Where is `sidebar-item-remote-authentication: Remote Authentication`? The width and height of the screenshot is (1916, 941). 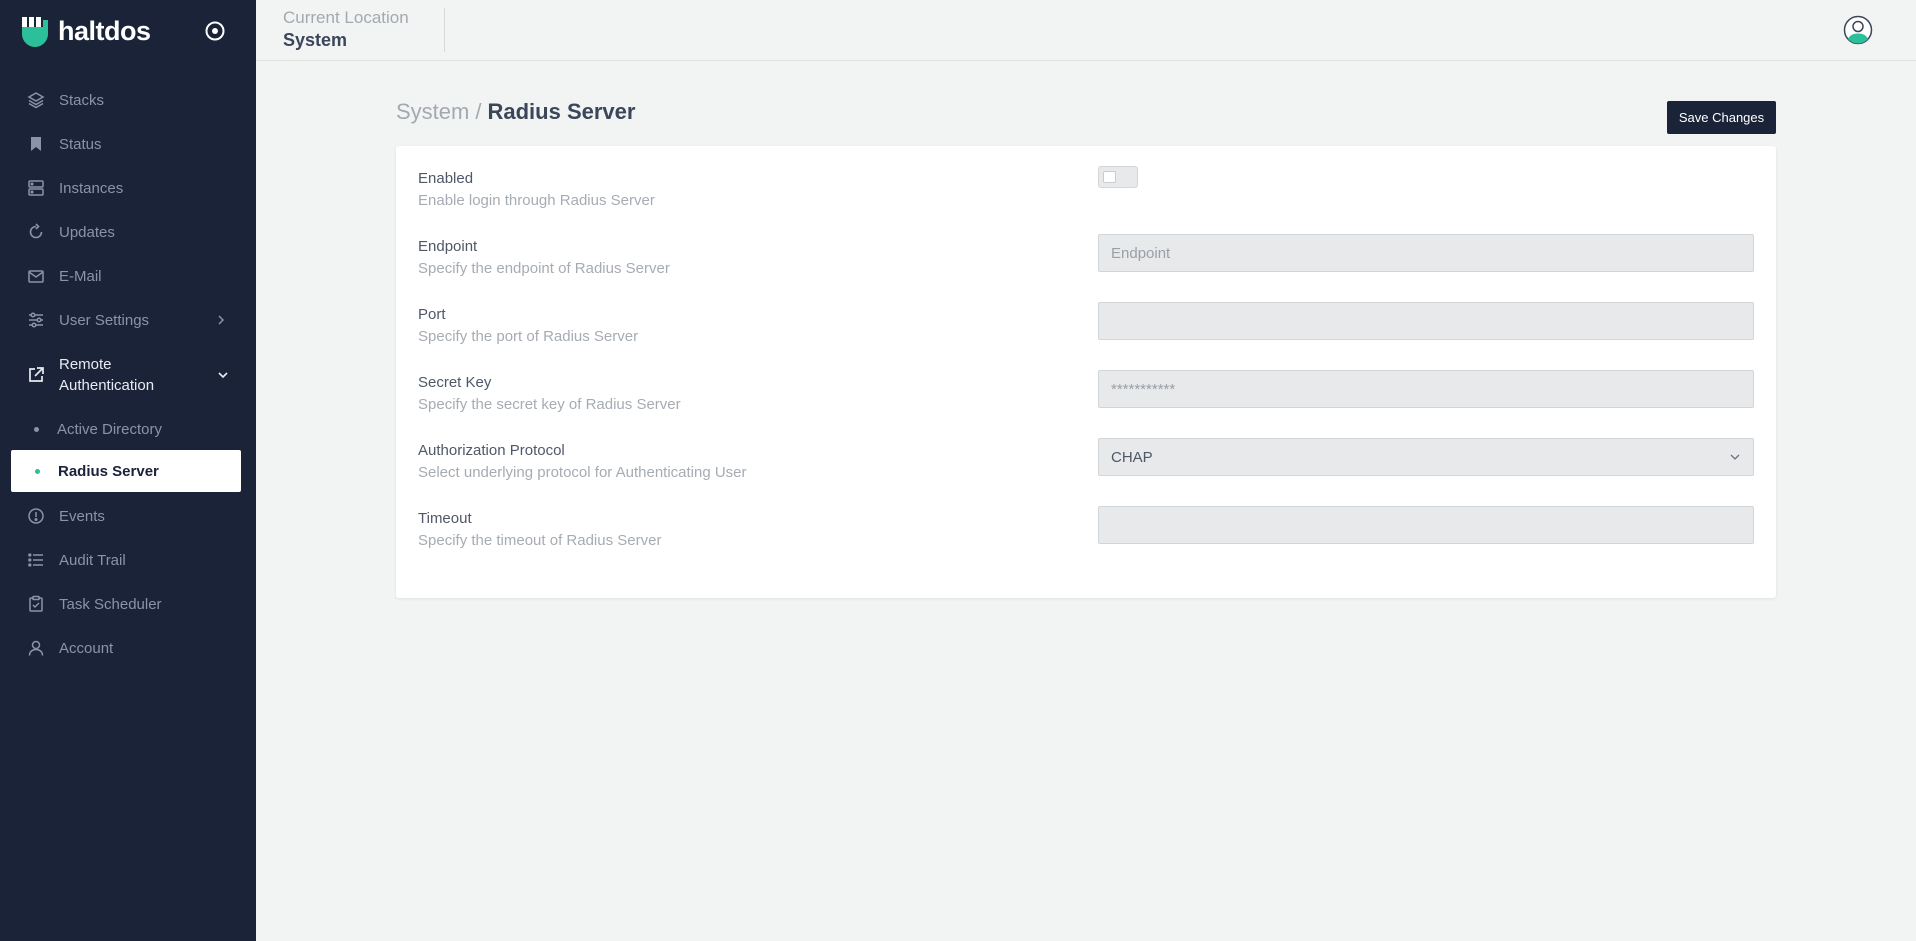 sidebar-item-remote-authentication: Remote Authentication is located at coordinates (128, 375).